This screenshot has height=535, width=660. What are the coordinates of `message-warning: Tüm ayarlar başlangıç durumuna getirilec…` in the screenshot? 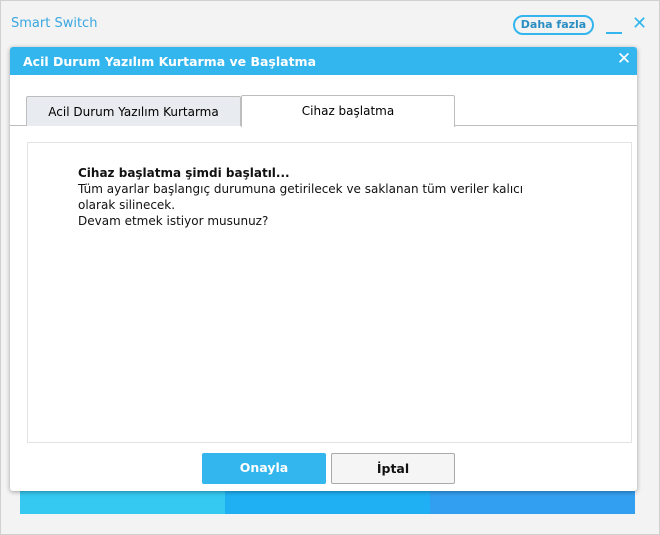 It's located at (301, 197).